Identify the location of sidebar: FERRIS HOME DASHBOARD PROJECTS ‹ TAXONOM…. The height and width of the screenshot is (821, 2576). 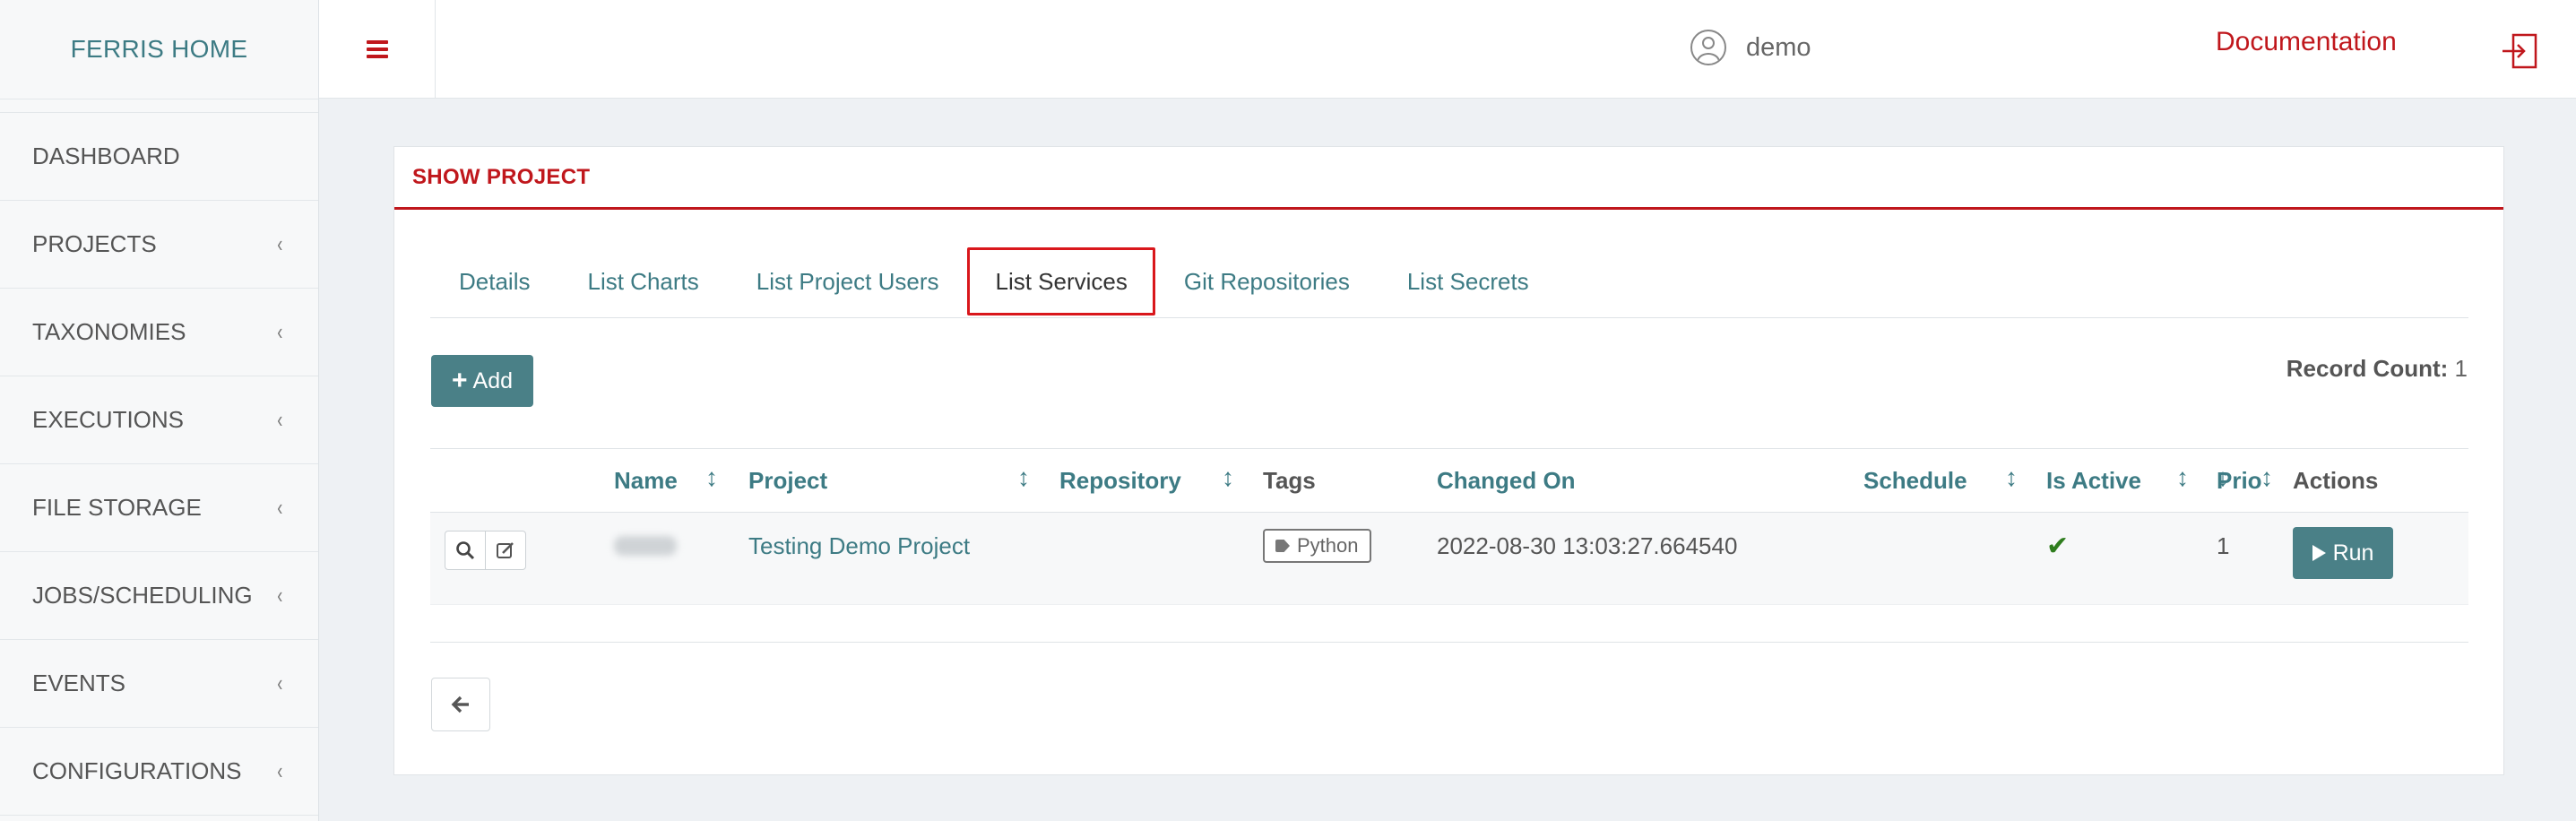
(159, 410).